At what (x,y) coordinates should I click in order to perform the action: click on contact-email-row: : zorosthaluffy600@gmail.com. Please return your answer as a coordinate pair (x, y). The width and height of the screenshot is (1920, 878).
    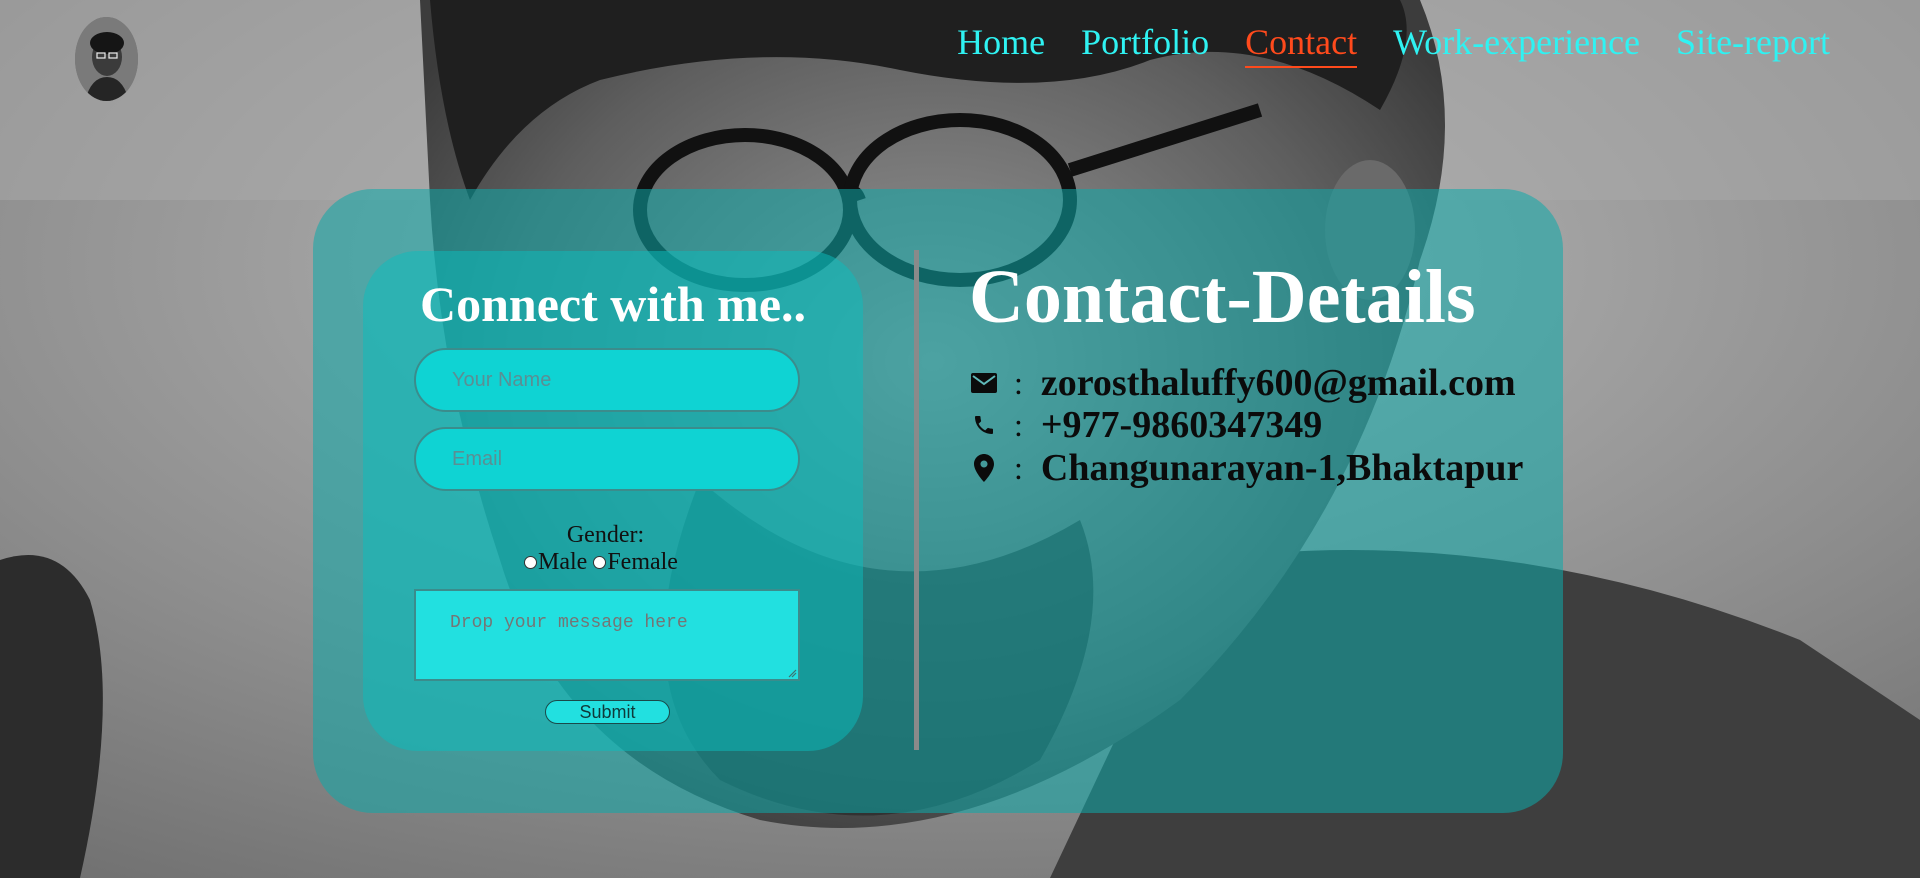
    Looking at the image, I should click on (1243, 383).